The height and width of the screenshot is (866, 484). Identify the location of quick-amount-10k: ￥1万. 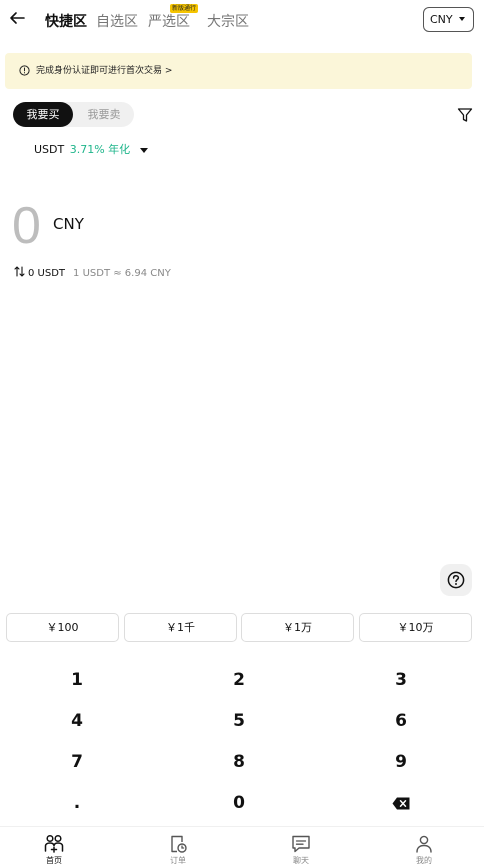
(297, 627).